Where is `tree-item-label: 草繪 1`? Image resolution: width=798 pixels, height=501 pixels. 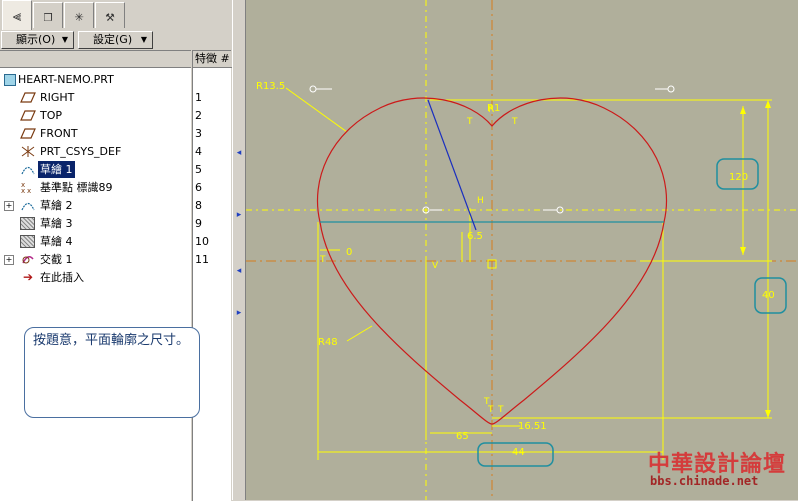
tree-item-label: 草繪 1 is located at coordinates (56, 169).